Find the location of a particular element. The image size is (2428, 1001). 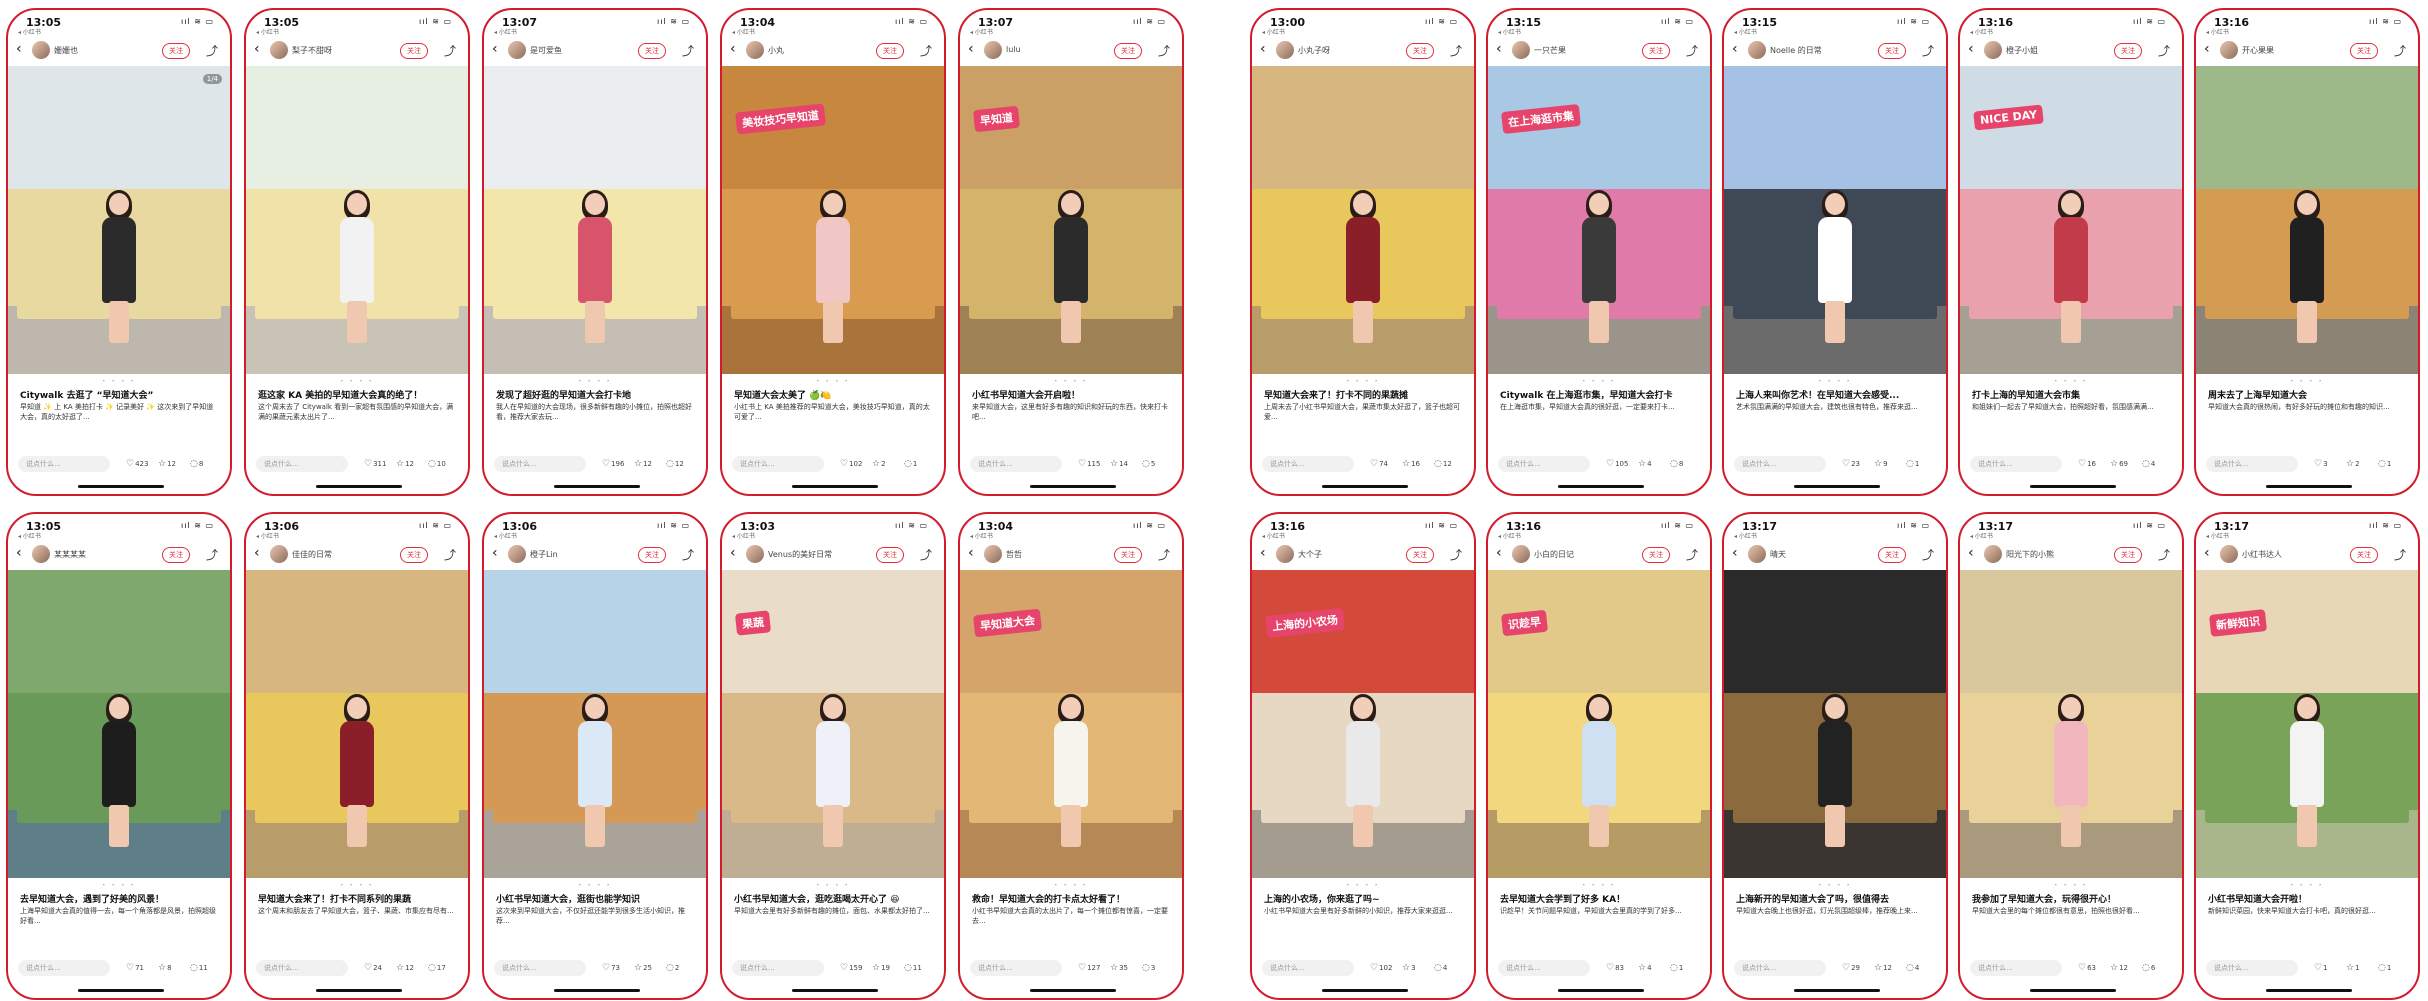

author-name: 小丸子呀 is located at coordinates (1314, 50).